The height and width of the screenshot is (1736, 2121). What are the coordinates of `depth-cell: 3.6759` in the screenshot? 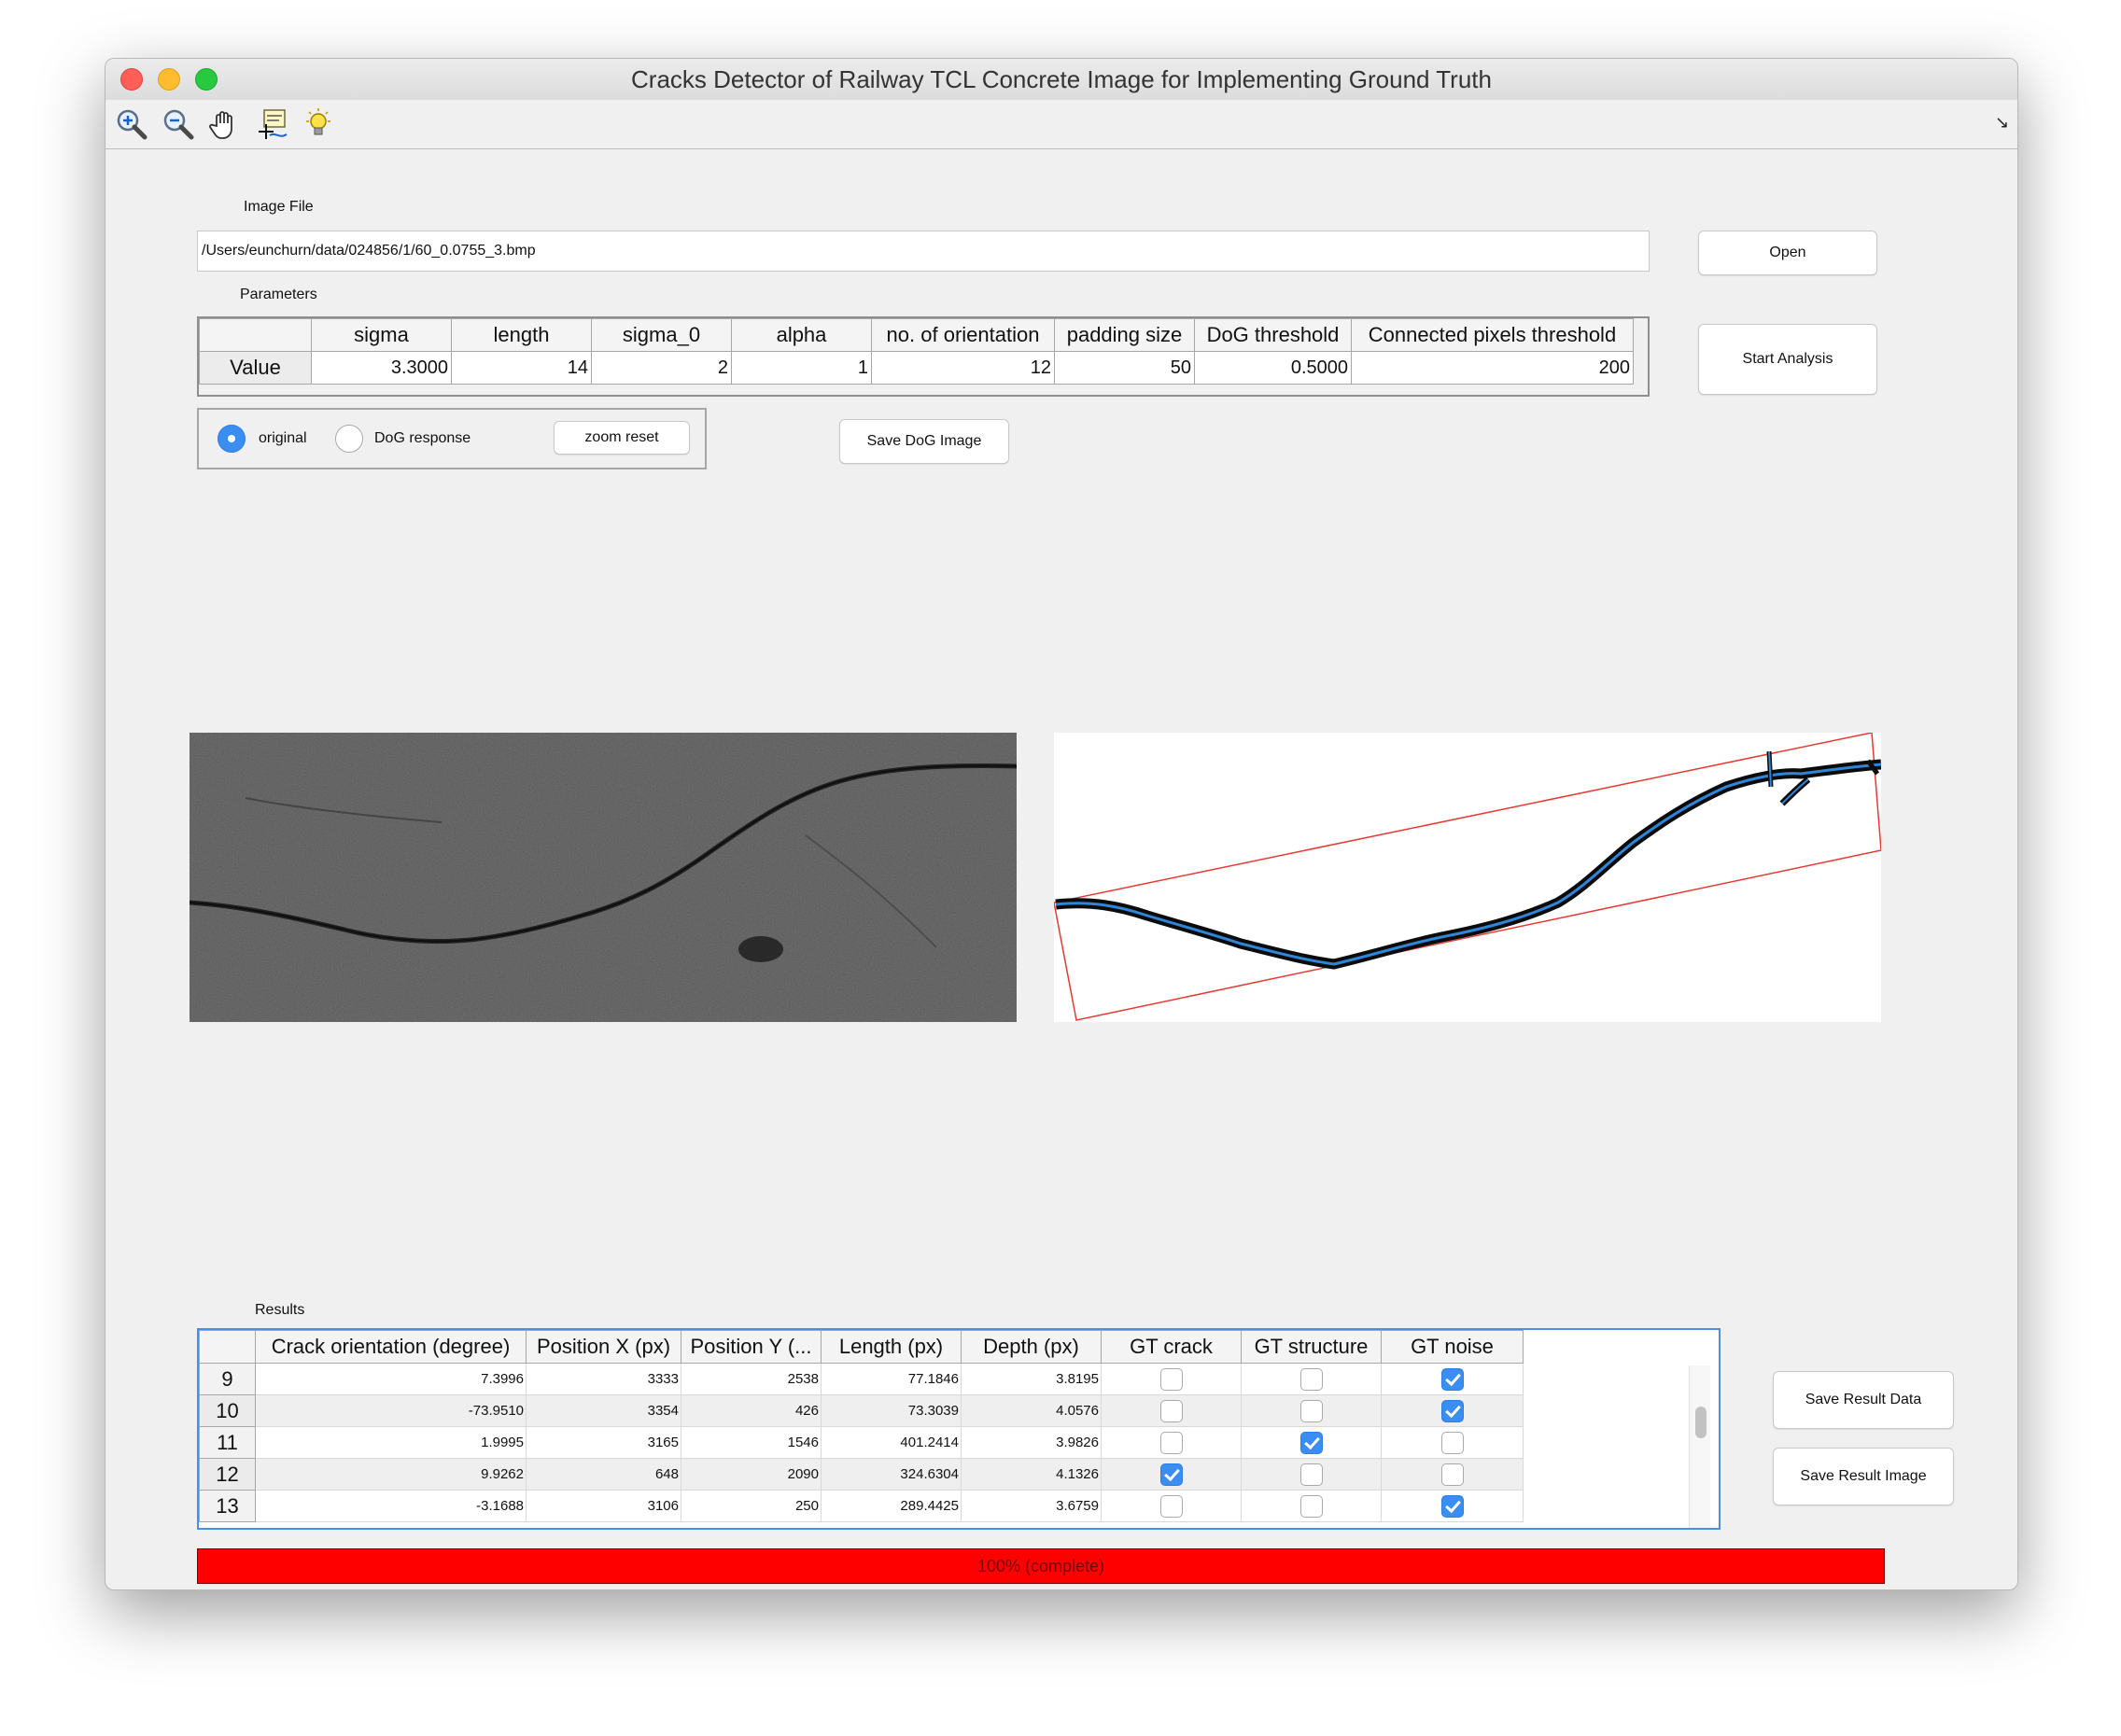 It's located at (1031, 1506).